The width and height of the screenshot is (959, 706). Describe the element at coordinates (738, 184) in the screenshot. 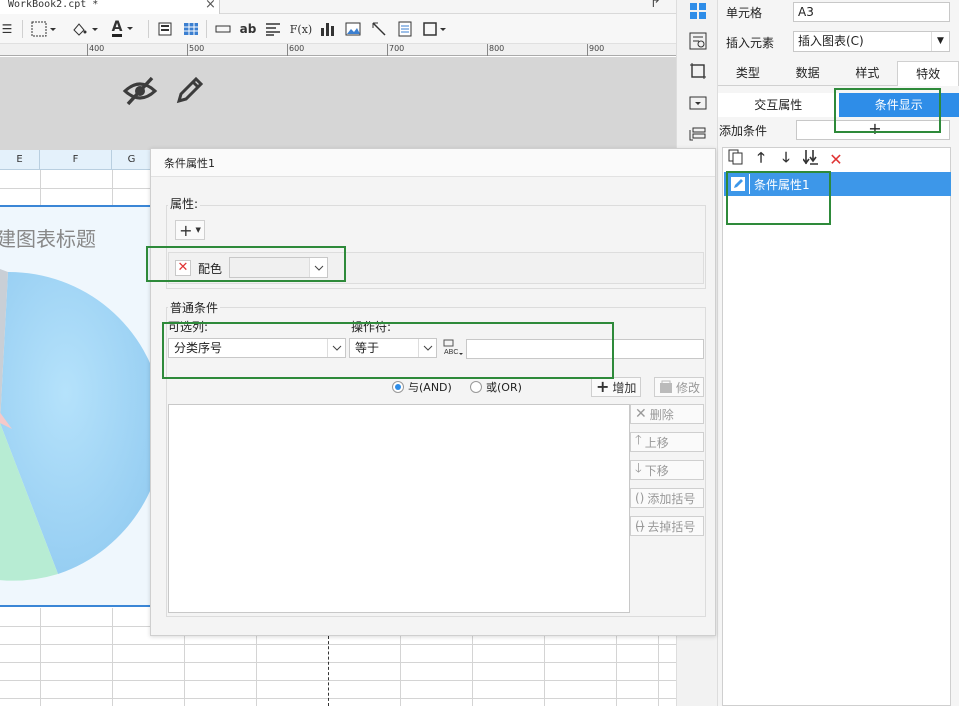

I see `edit-icon` at that location.